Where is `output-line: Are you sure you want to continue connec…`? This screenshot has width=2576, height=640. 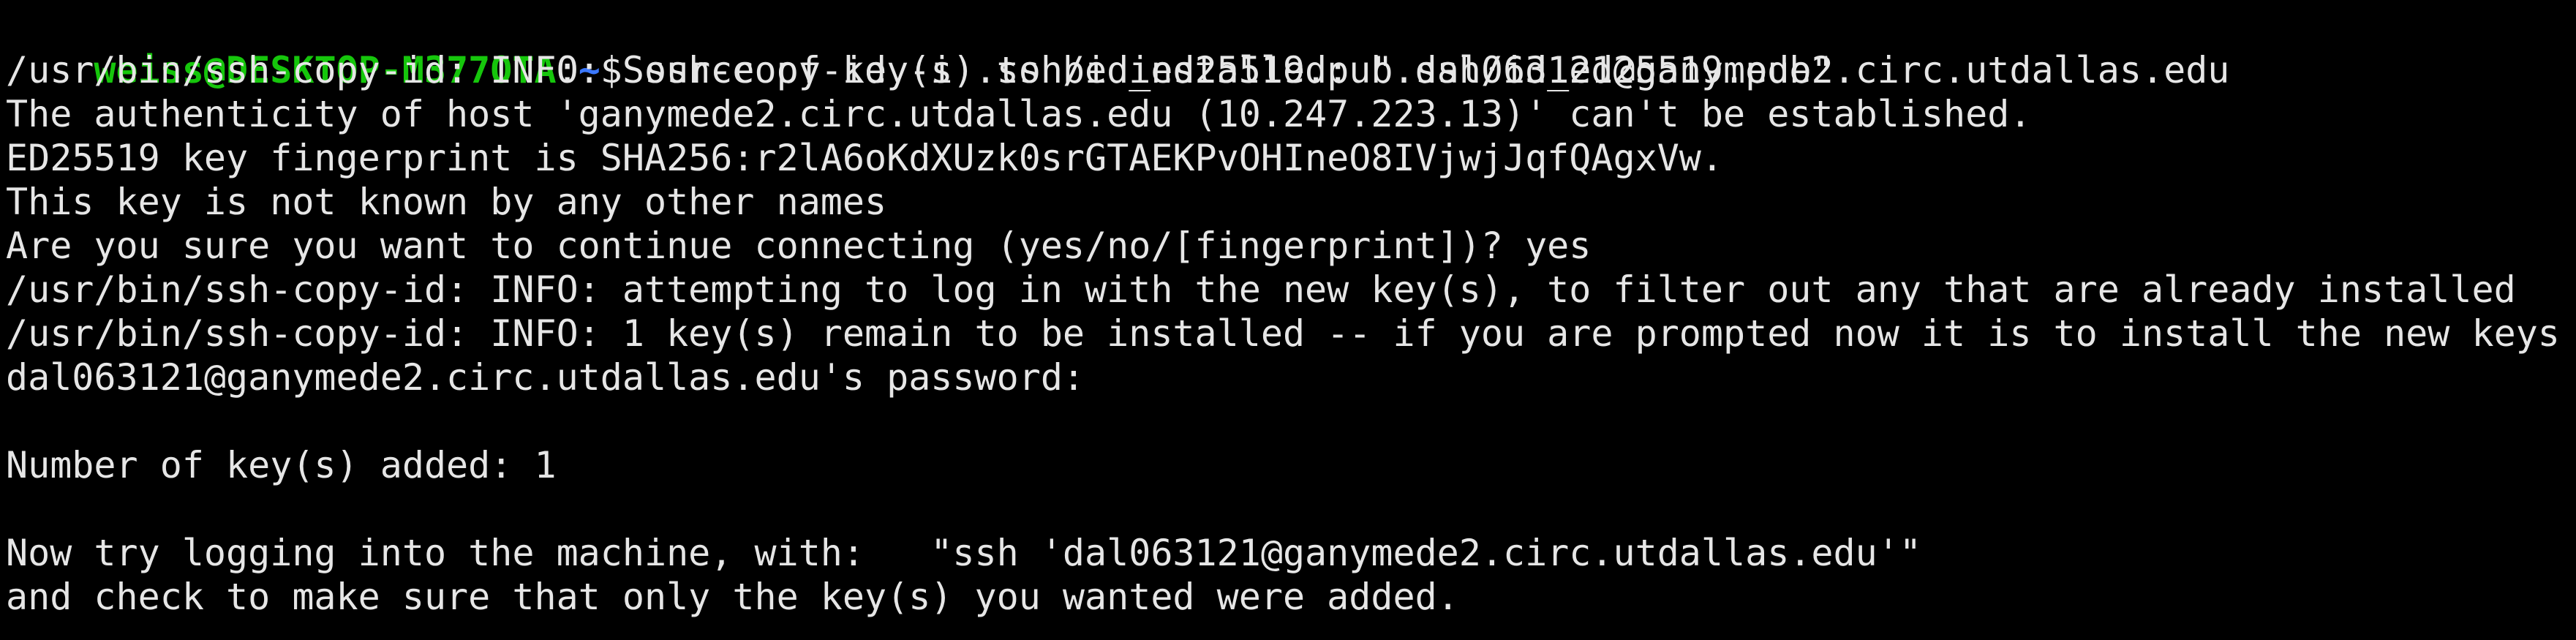
output-line: Are you sure you want to continue connec… is located at coordinates (799, 246).